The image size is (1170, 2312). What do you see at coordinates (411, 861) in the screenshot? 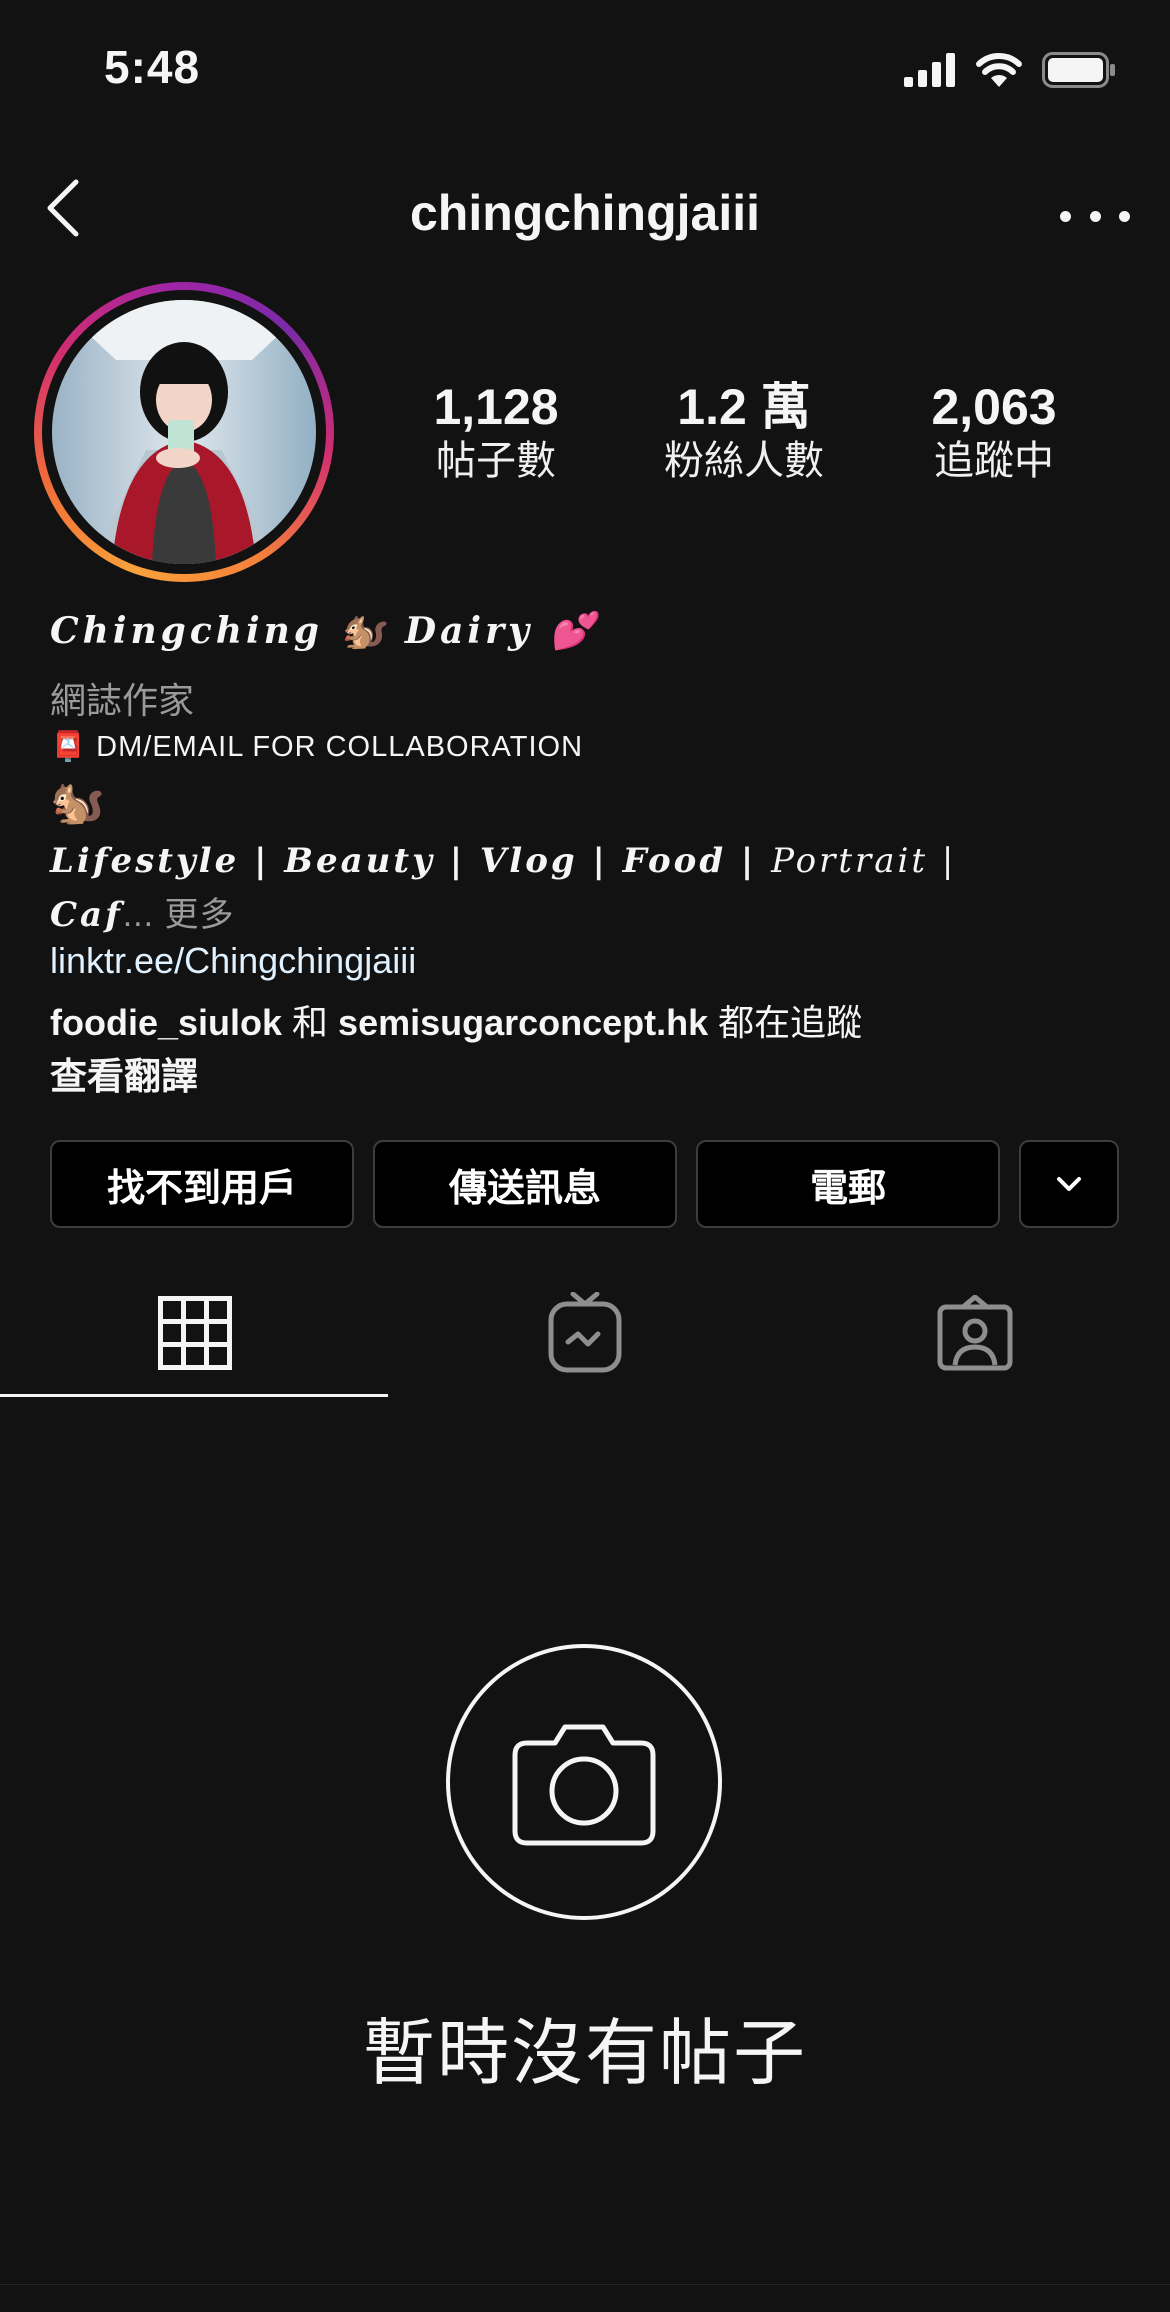
I see `bio-tags-bold: Lifestyle | Beauty | Vlog | Food |` at bounding box center [411, 861].